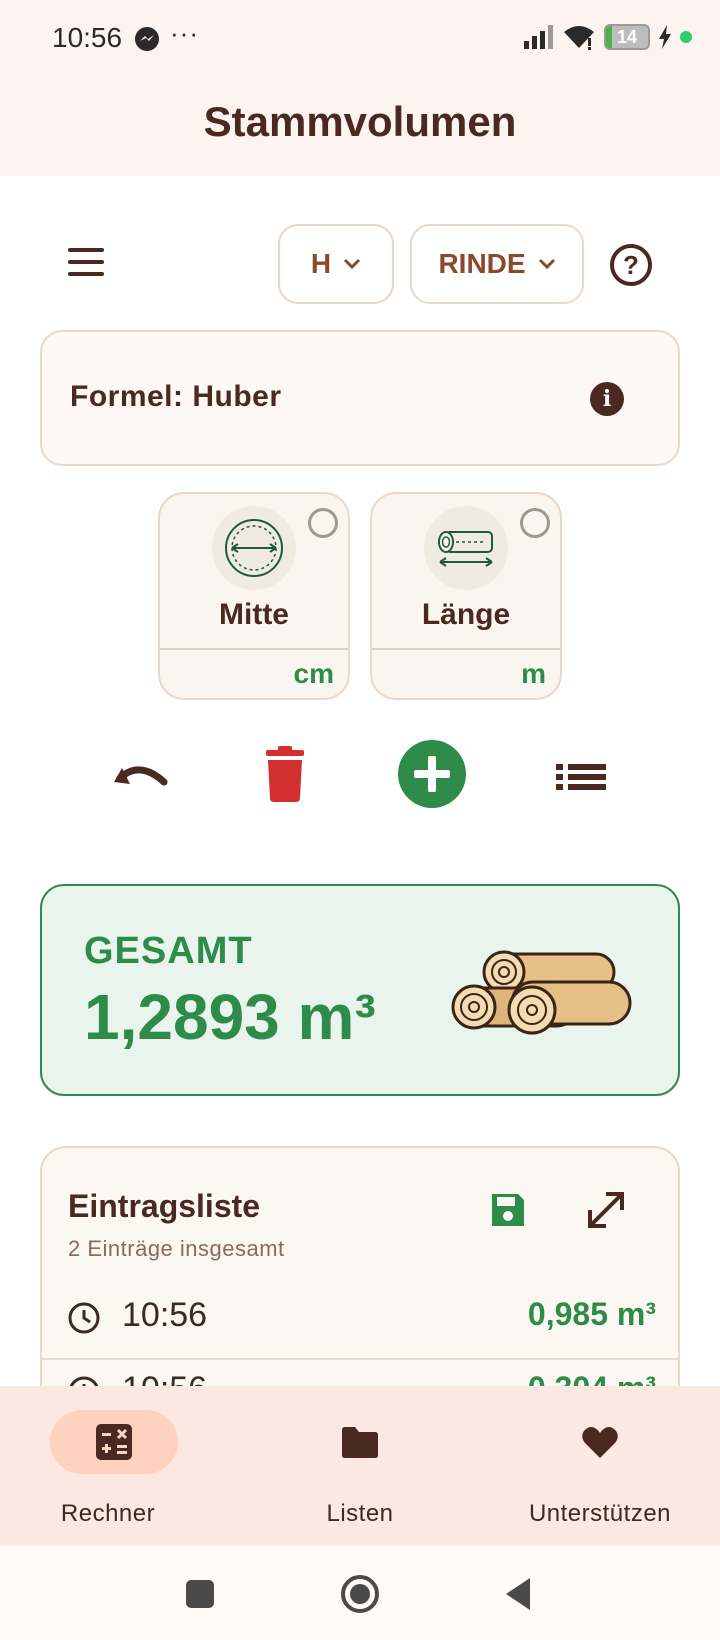 The height and width of the screenshot is (1640, 720). I want to click on nav-item-unterstuetzen: Unterstützen, so click(600, 1466).